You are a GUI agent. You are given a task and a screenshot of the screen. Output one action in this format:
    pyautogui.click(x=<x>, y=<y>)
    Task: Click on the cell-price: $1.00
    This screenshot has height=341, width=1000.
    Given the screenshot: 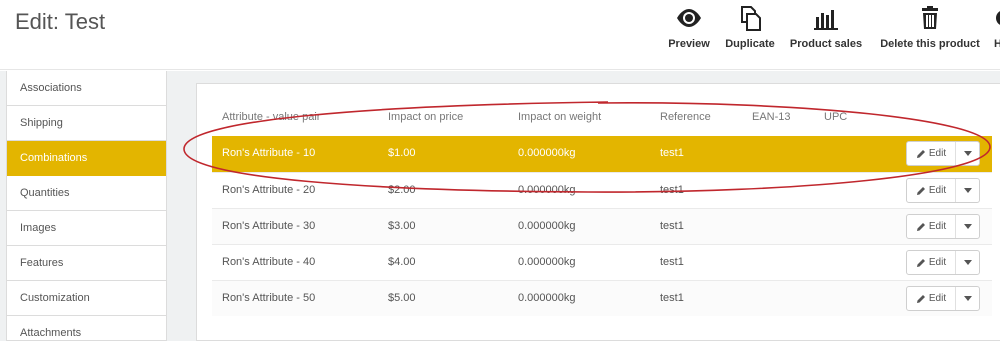 What is the action you would take?
    pyautogui.click(x=402, y=153)
    